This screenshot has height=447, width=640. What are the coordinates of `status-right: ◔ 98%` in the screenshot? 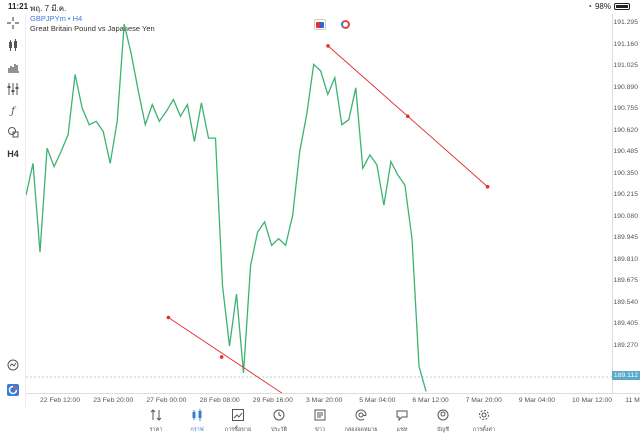 It's located at (608, 6).